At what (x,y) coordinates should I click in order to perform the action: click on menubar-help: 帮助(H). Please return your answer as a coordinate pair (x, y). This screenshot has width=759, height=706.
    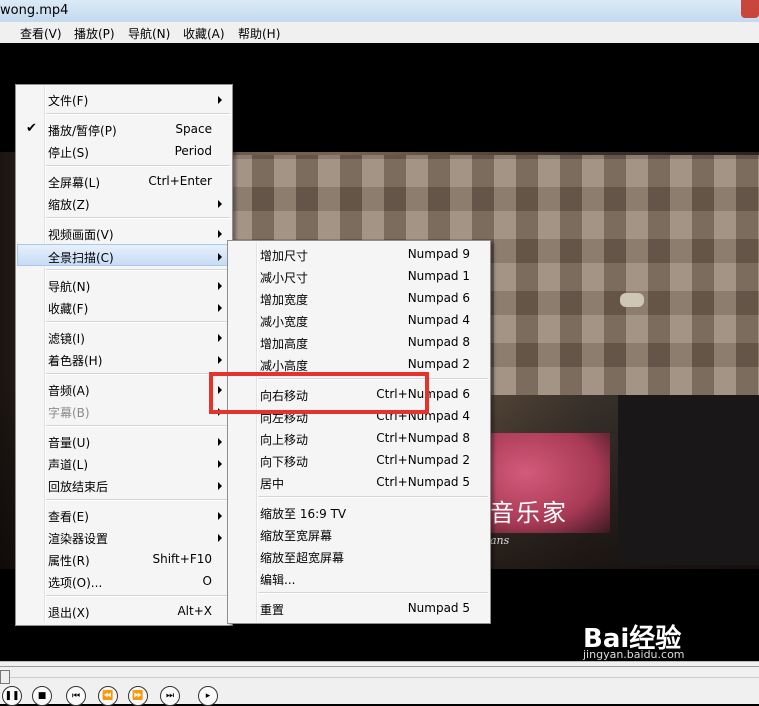
    Looking at the image, I should click on (259, 33).